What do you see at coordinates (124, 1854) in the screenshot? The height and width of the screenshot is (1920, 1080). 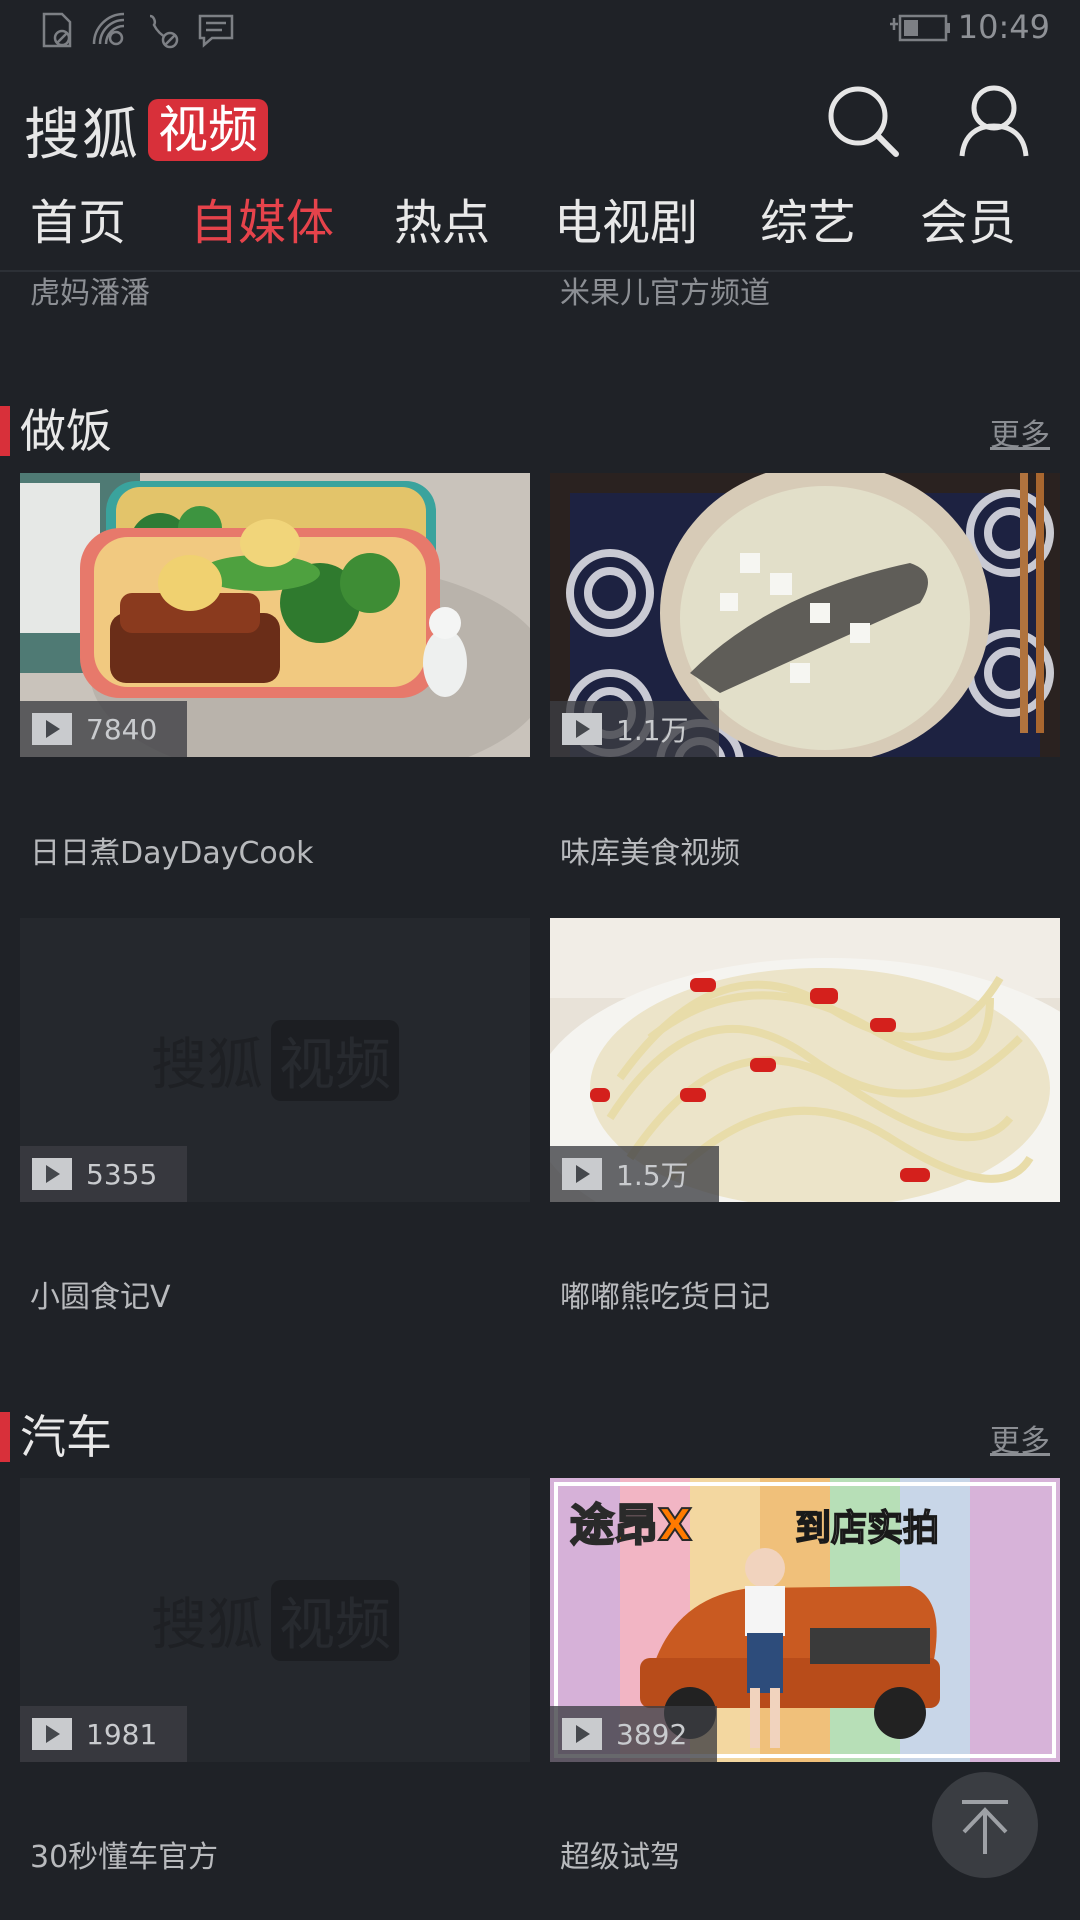 I see `card-label: 30秒懂车官方` at bounding box center [124, 1854].